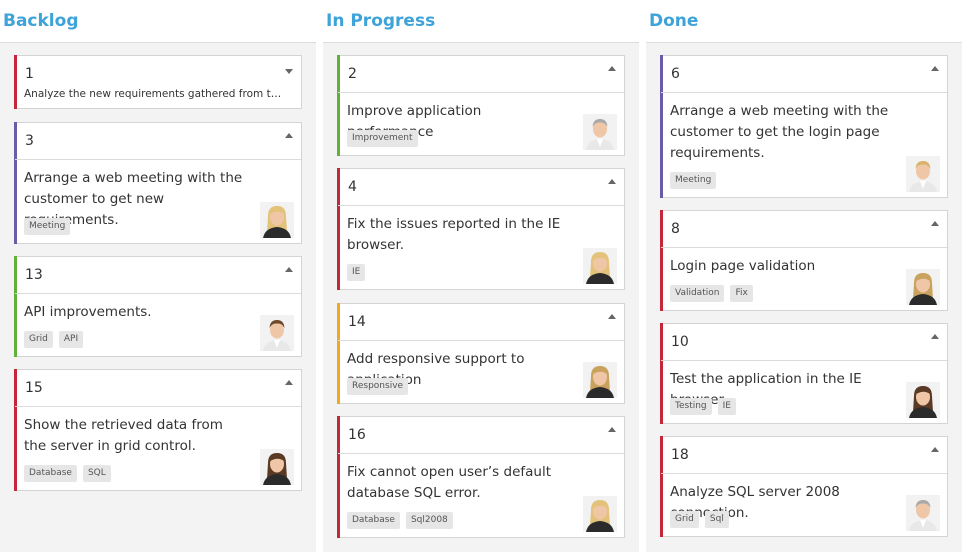  I want to click on card-header: 4, so click(481, 187).